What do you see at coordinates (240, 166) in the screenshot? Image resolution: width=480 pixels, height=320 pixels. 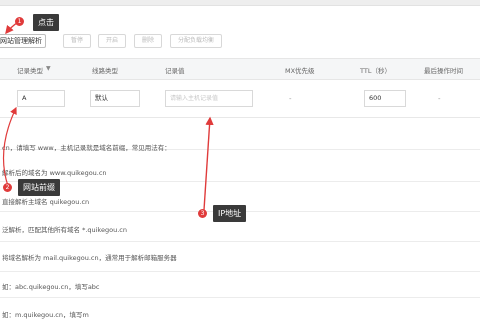 I see `list-item: 解析后的域名为 www.quikegou.cn` at bounding box center [240, 166].